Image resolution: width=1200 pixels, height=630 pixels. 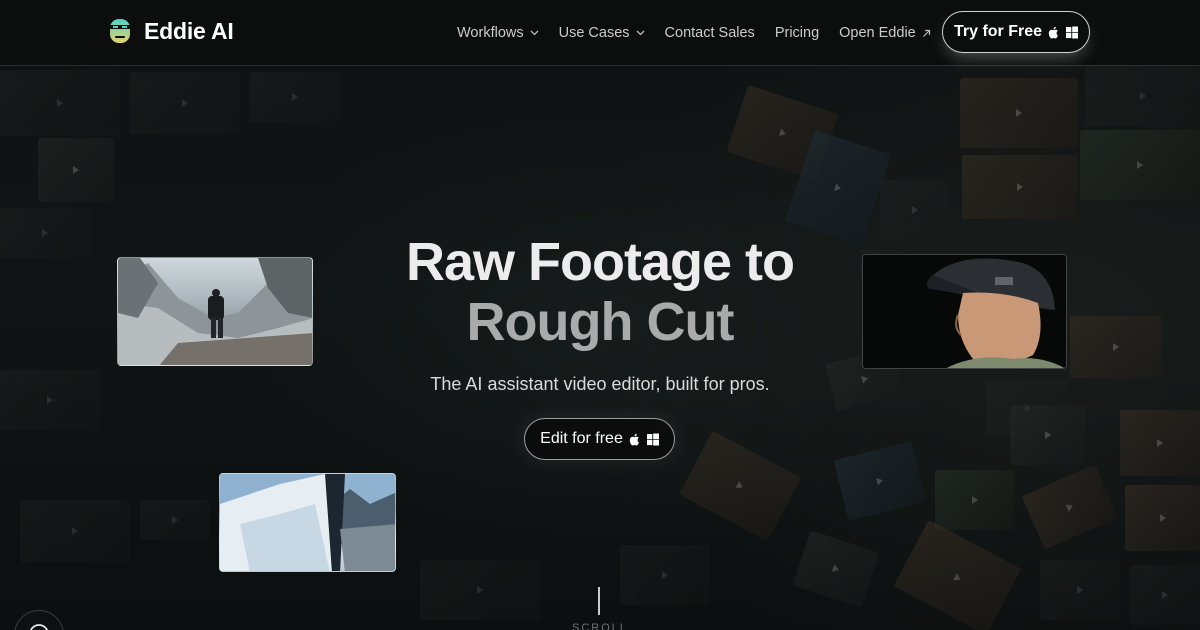 I want to click on eddie-logo-icon, so click(x=120, y=31).